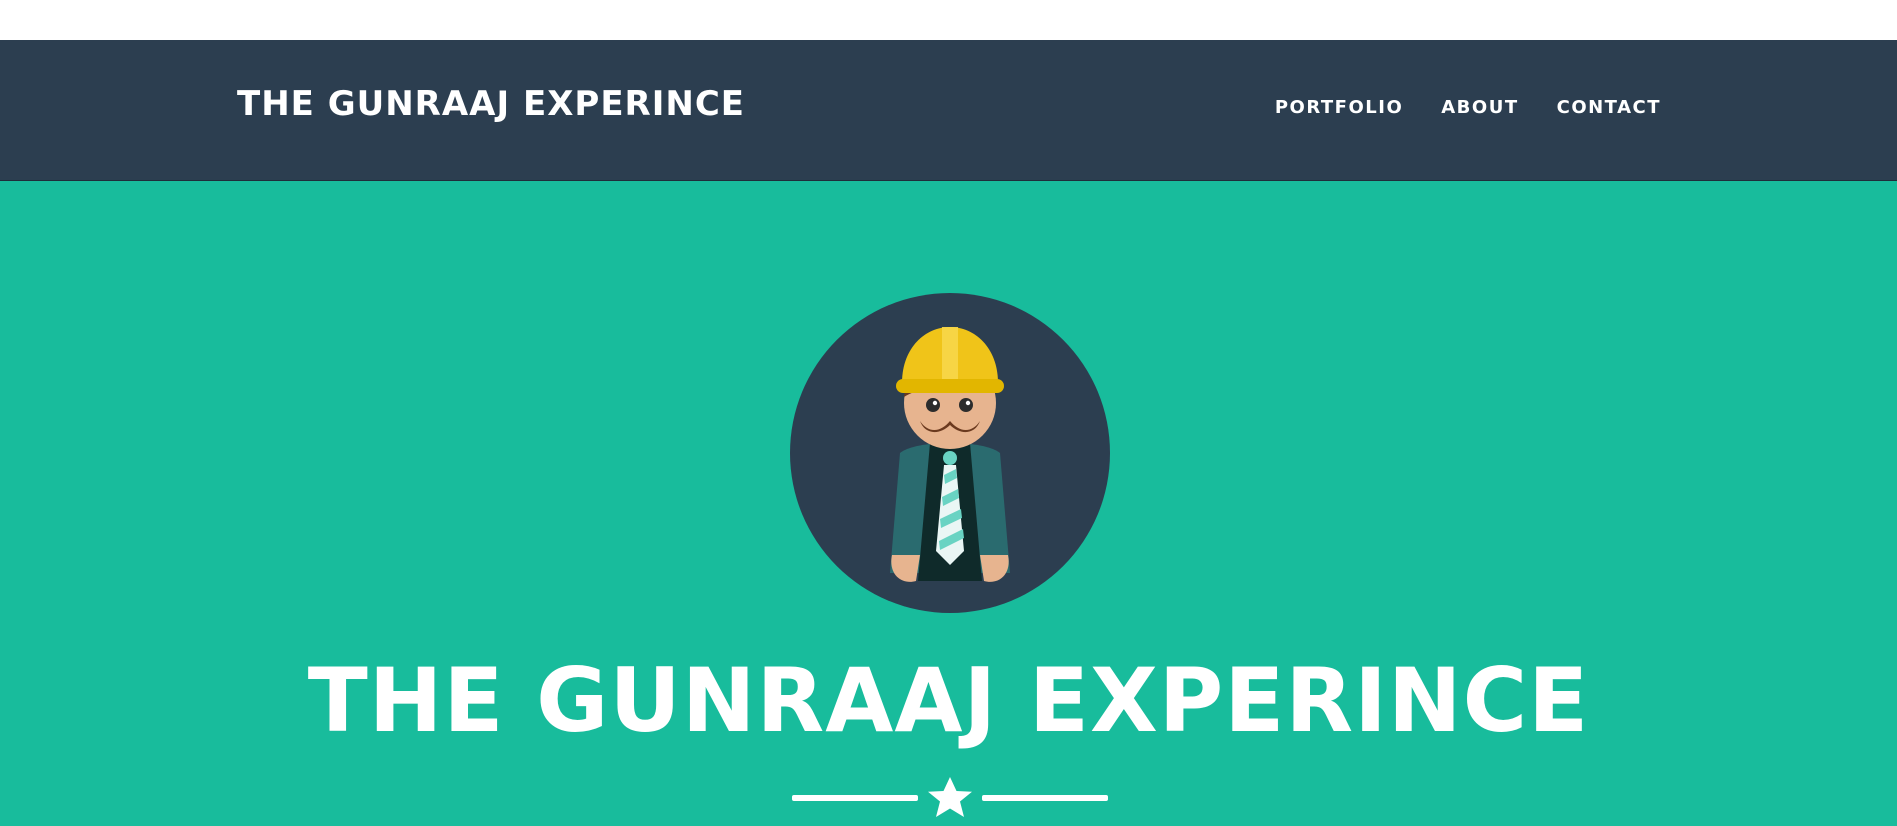  I want to click on divider-line-right, so click(1045, 798).